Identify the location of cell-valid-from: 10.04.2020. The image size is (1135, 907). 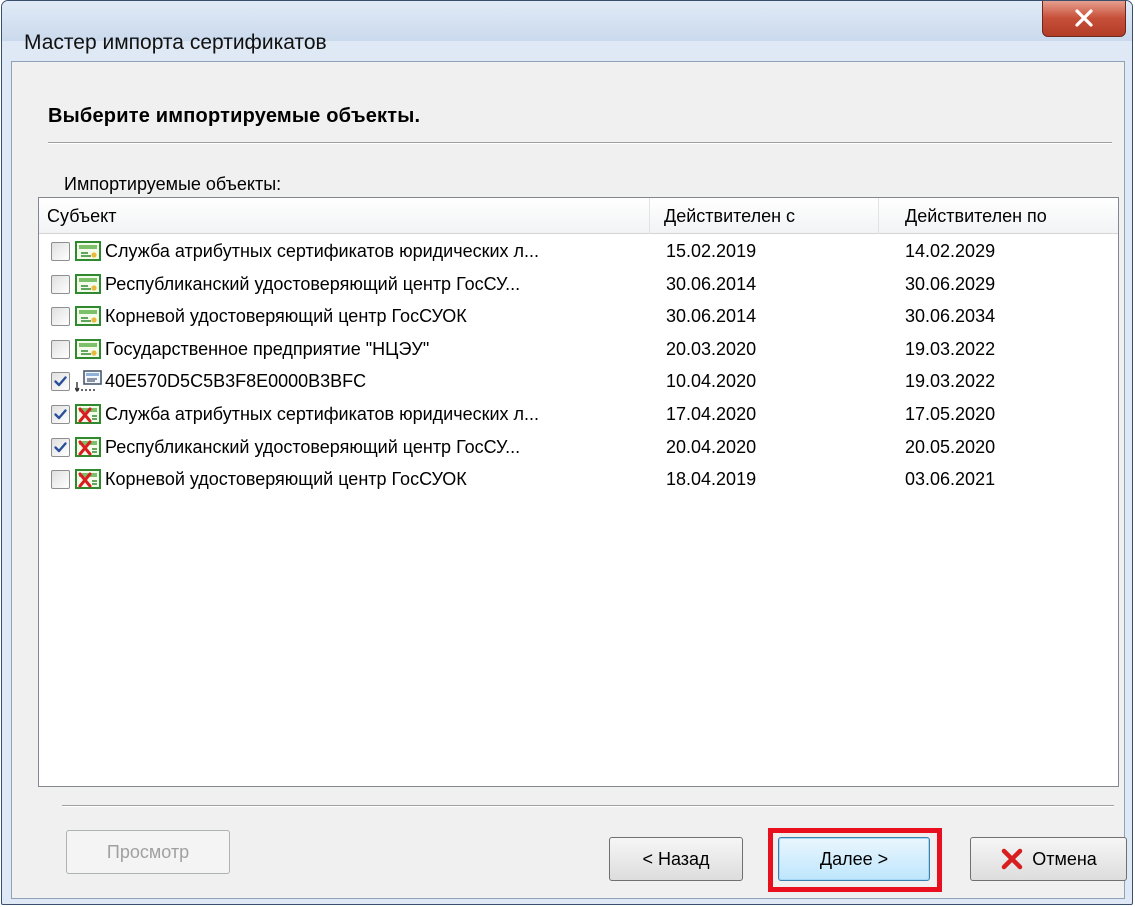
(711, 381).